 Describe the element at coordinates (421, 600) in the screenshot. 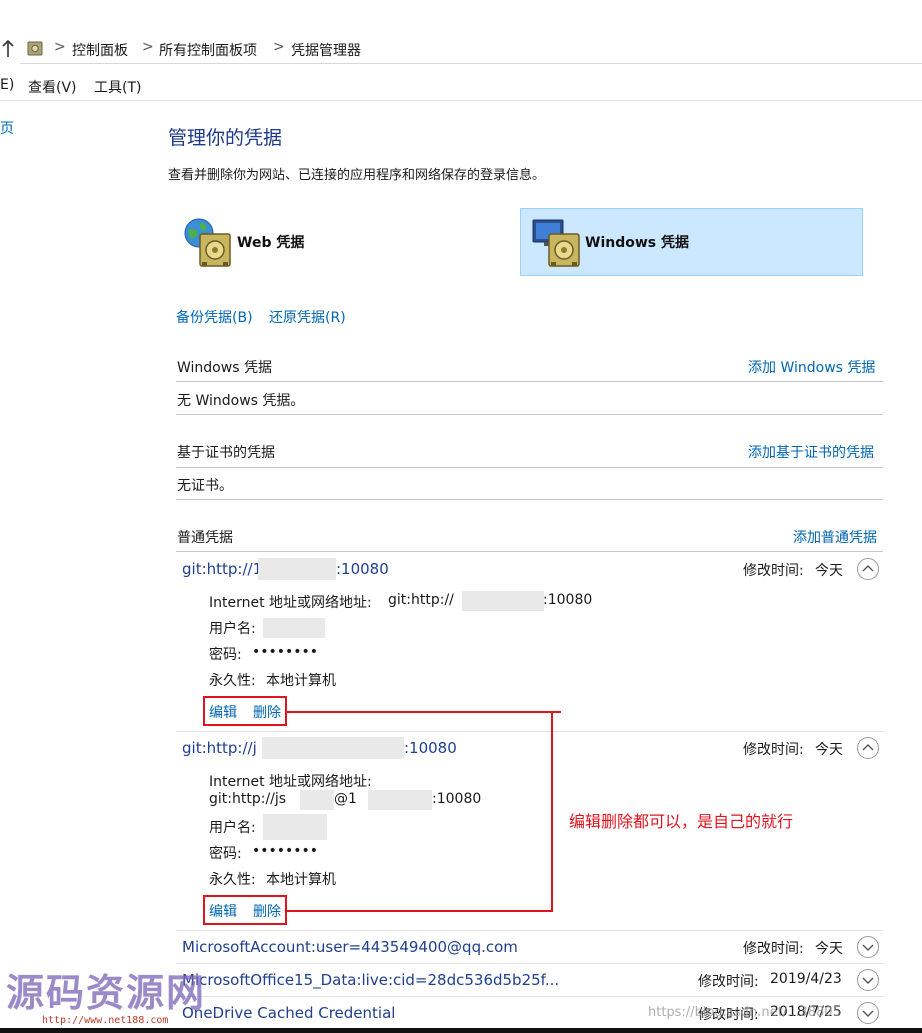

I see `address-value: git:http://` at that location.